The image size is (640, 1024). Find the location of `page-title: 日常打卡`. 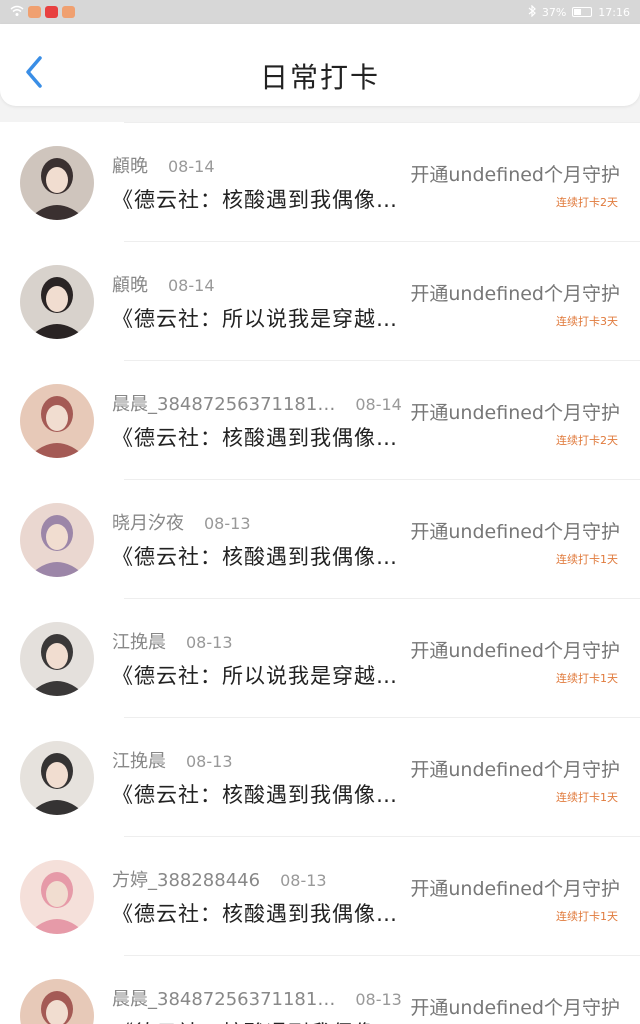

page-title: 日常打卡 is located at coordinates (319, 77).